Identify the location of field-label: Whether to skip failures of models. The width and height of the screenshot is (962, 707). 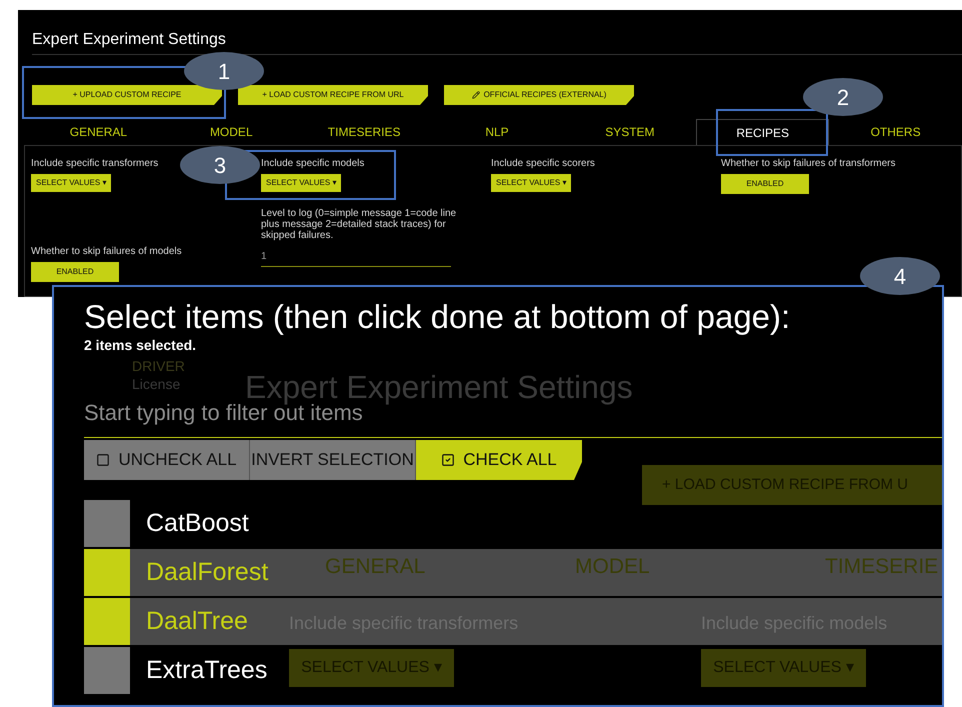
(106, 252).